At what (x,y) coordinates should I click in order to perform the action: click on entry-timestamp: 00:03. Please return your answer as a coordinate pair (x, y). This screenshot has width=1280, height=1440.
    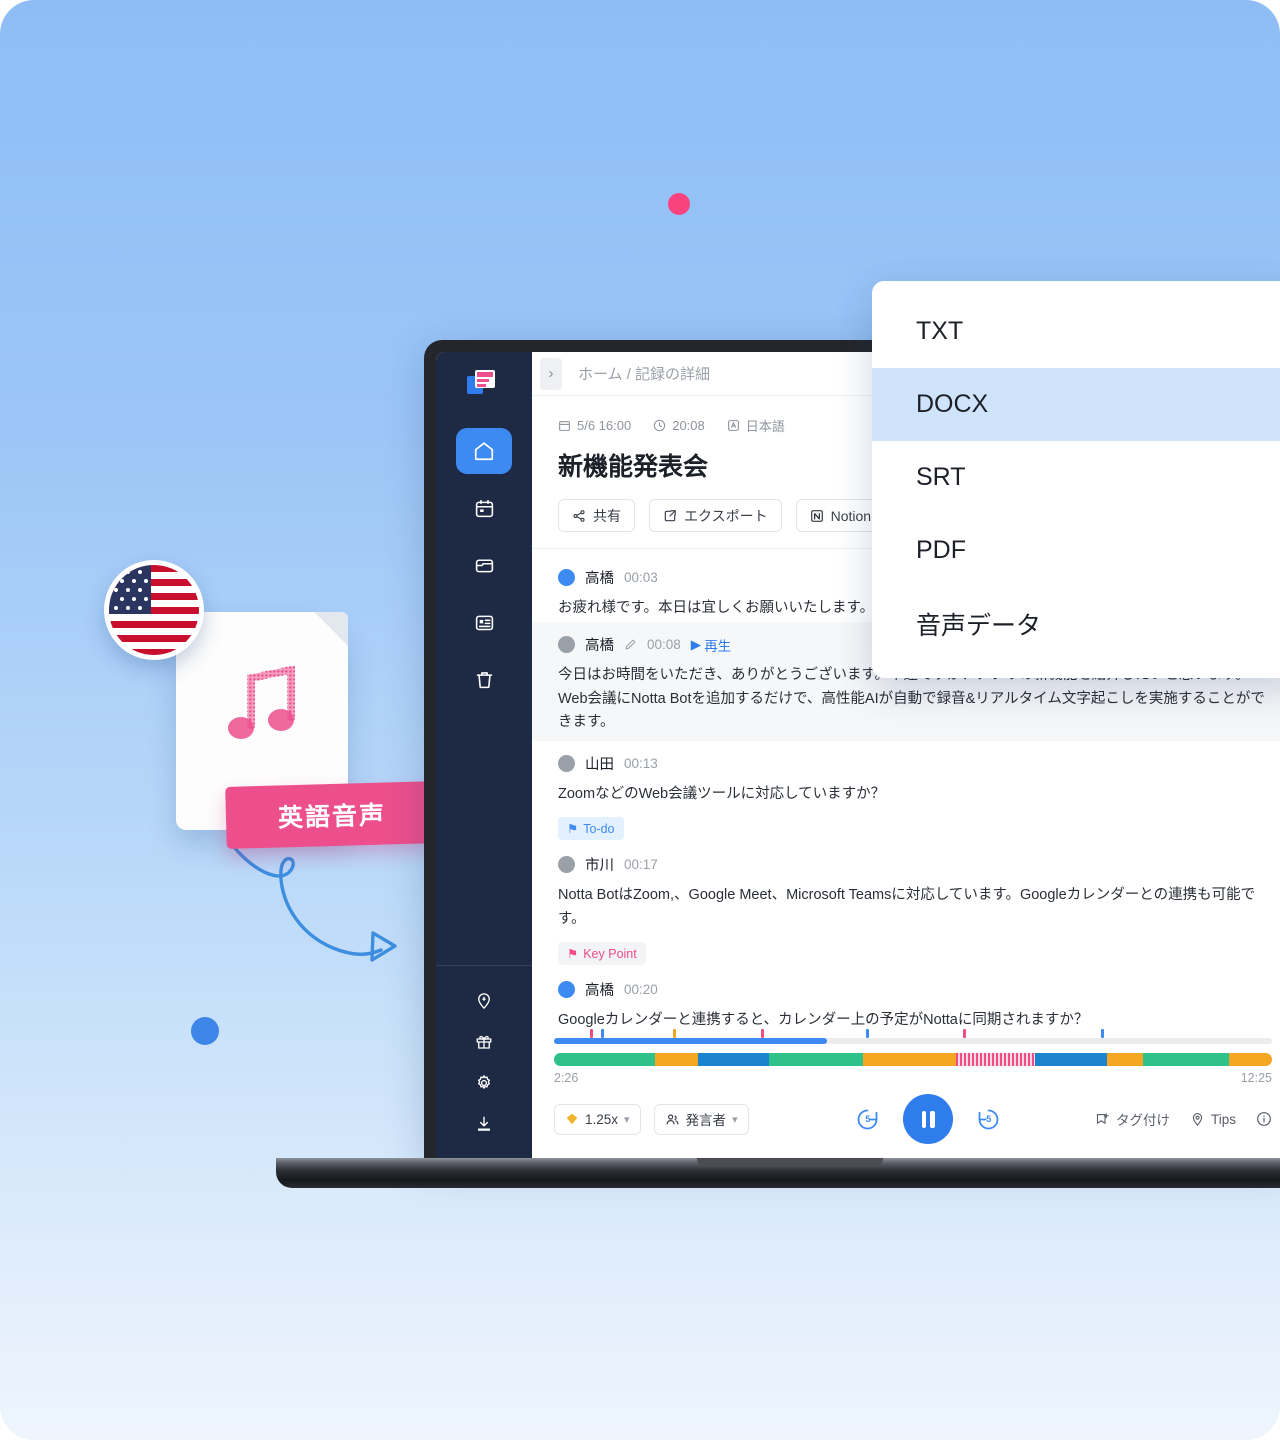
    Looking at the image, I should click on (641, 577).